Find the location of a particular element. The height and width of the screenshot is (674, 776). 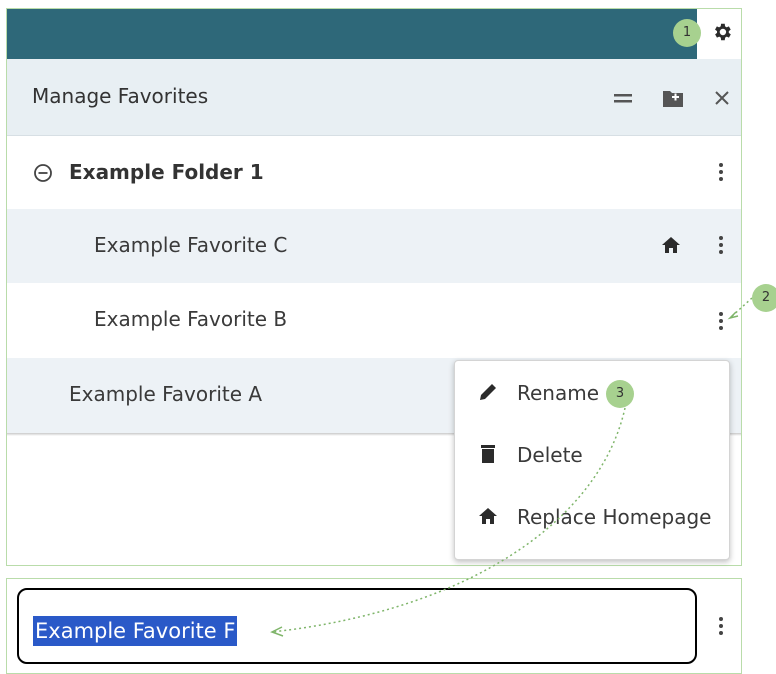

callout-badge-3: 3 is located at coordinates (620, 394).